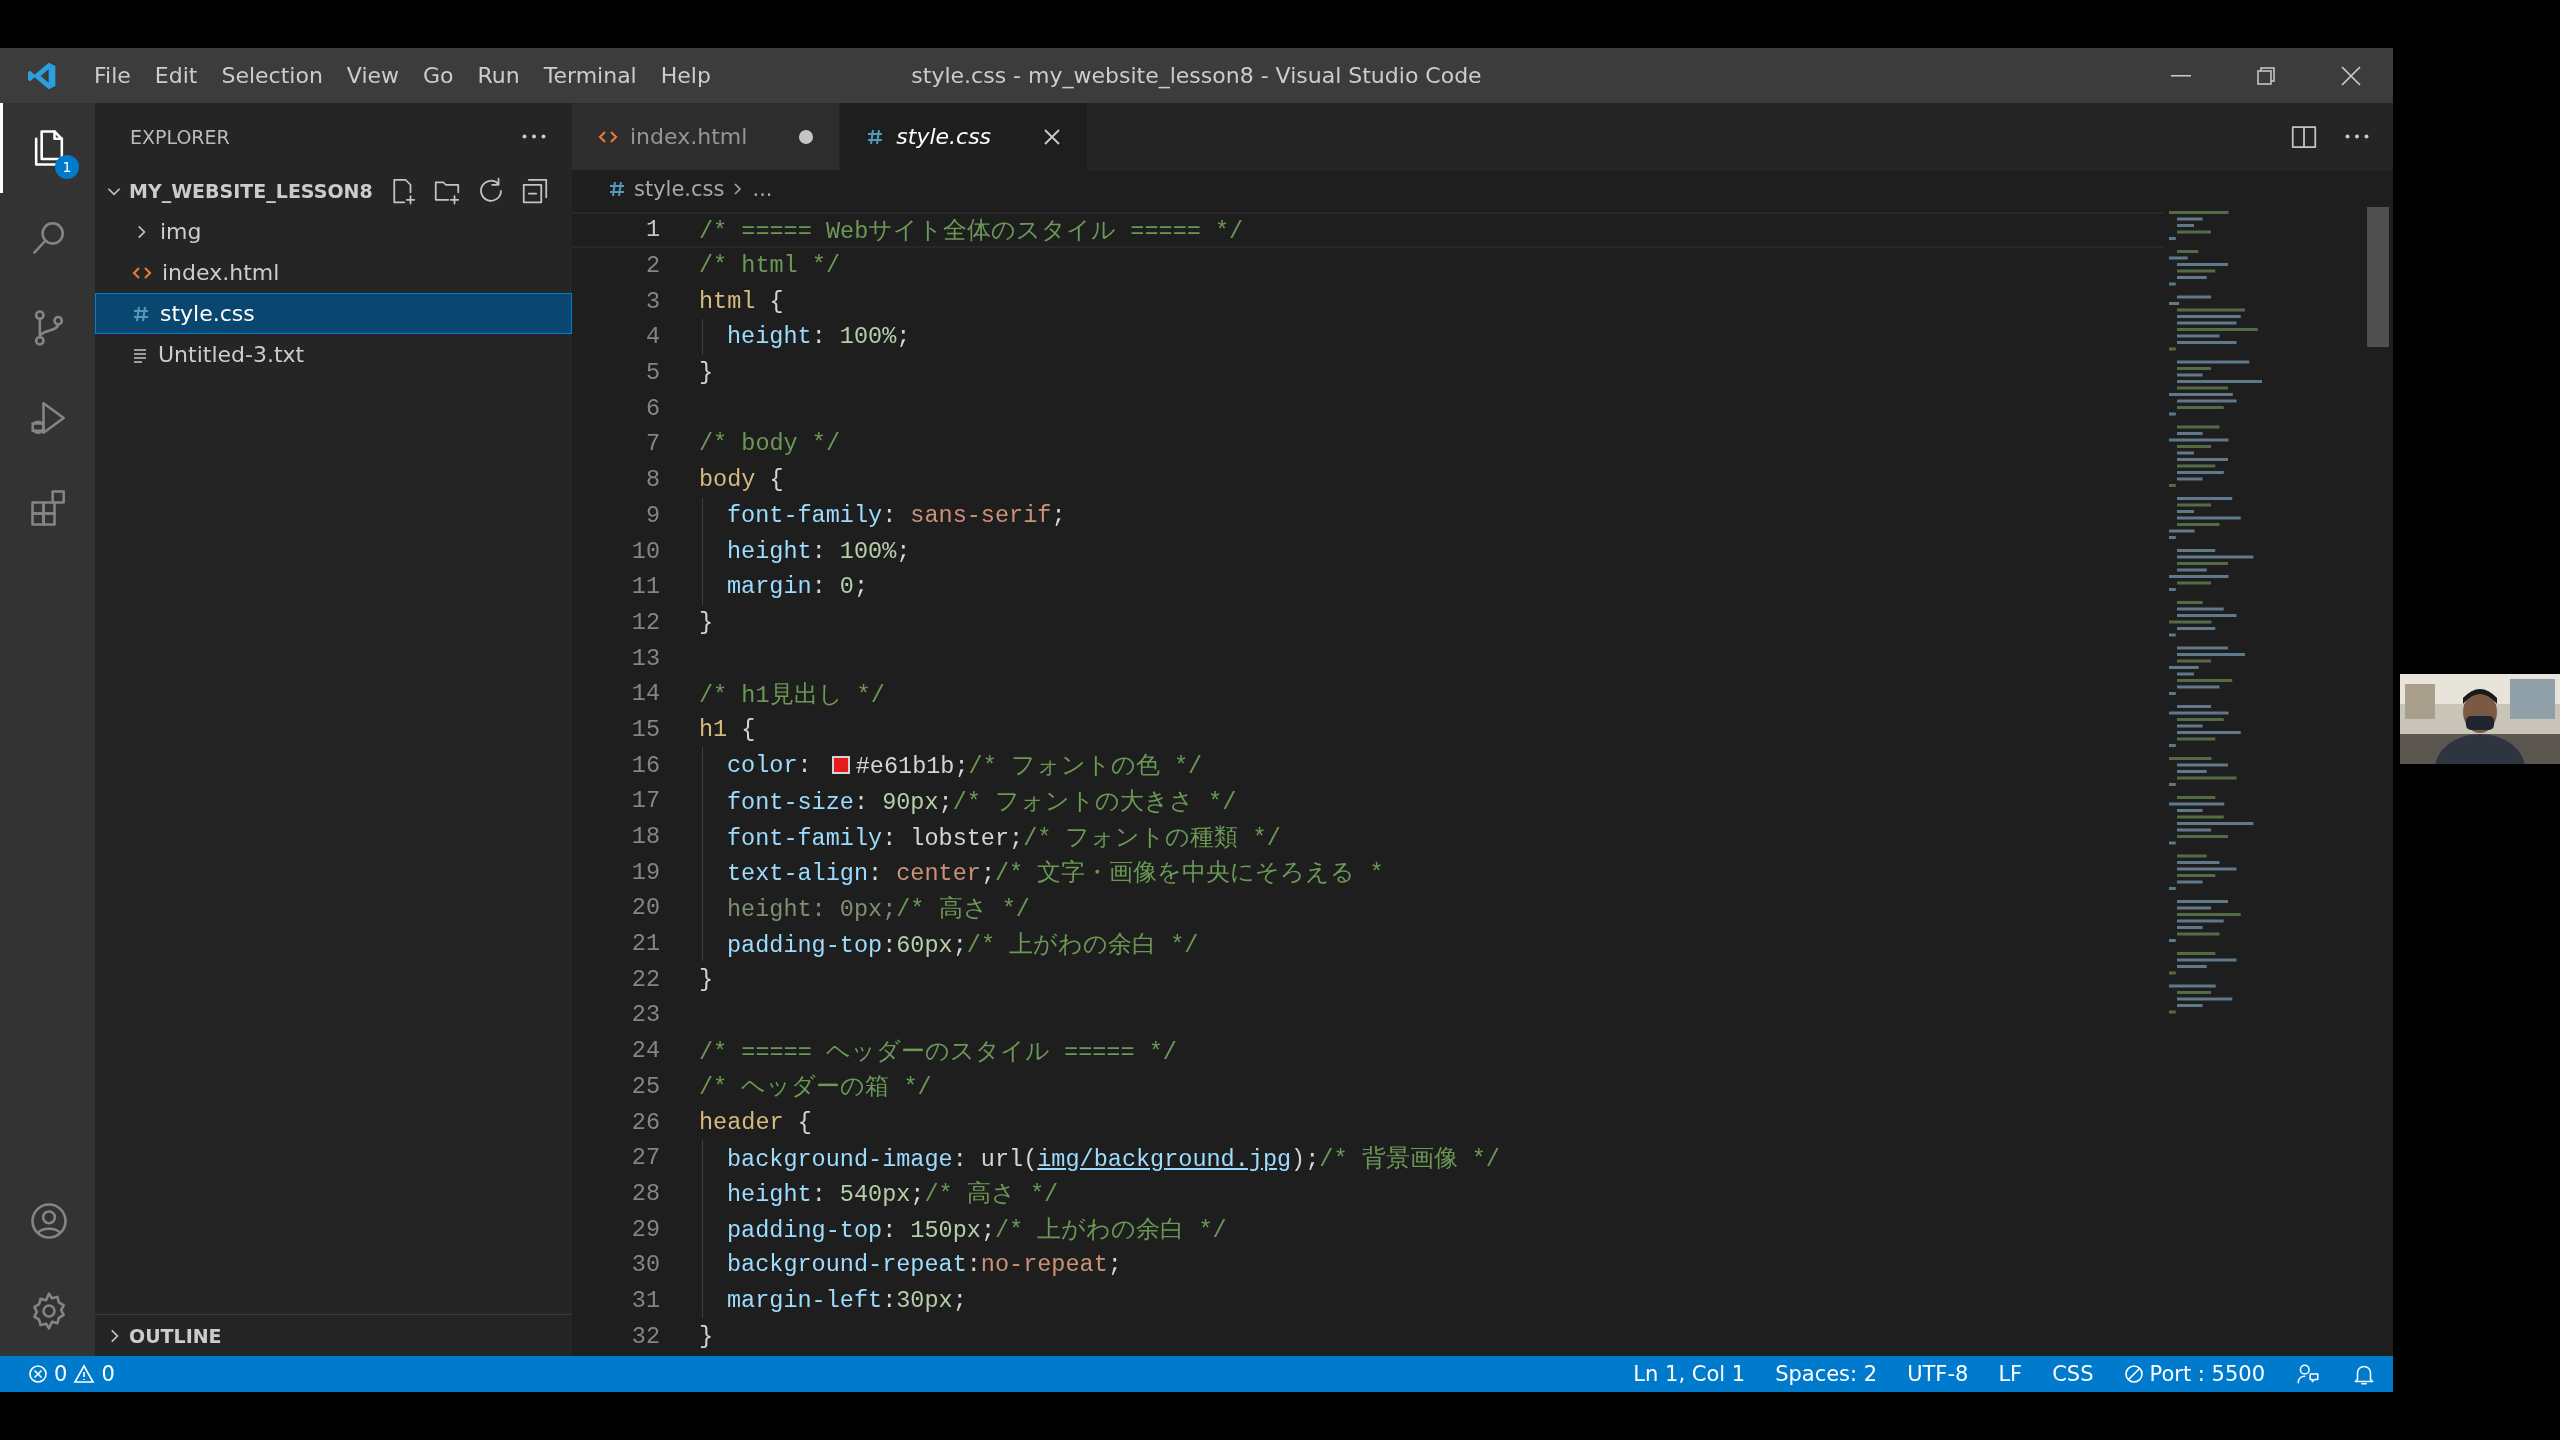 This screenshot has width=2560, height=1440. What do you see at coordinates (1826, 1374) in the screenshot?
I see `status-item: Spaces: 2` at bounding box center [1826, 1374].